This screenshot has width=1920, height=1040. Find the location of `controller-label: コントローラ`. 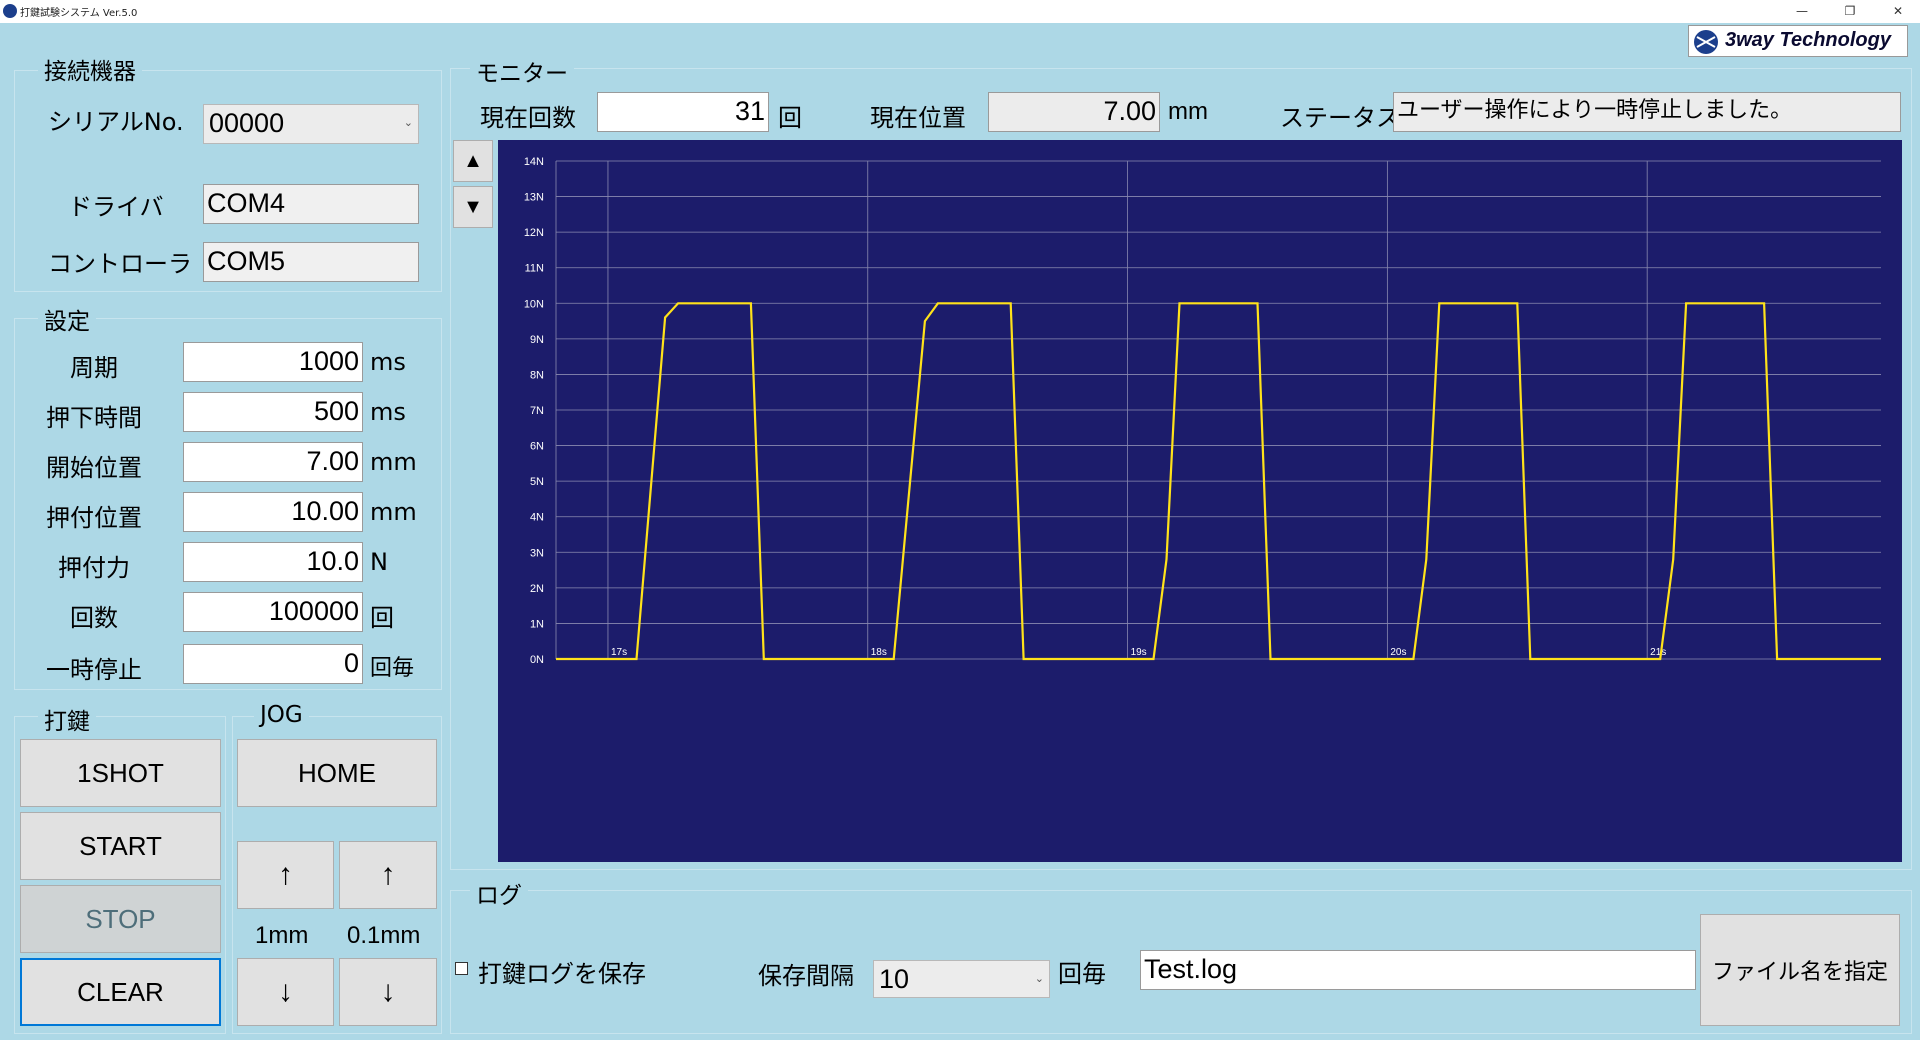

controller-label: コントローラ is located at coordinates (120, 264).